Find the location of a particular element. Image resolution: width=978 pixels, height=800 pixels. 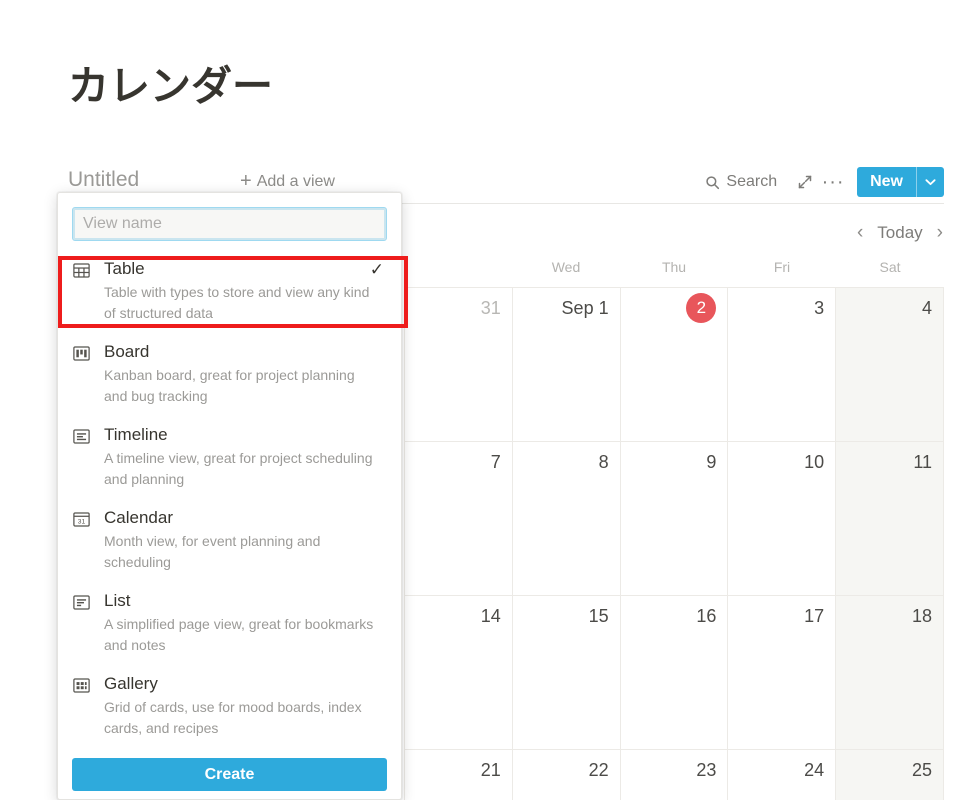

calendar-day-cell: 11 is located at coordinates (890, 519).